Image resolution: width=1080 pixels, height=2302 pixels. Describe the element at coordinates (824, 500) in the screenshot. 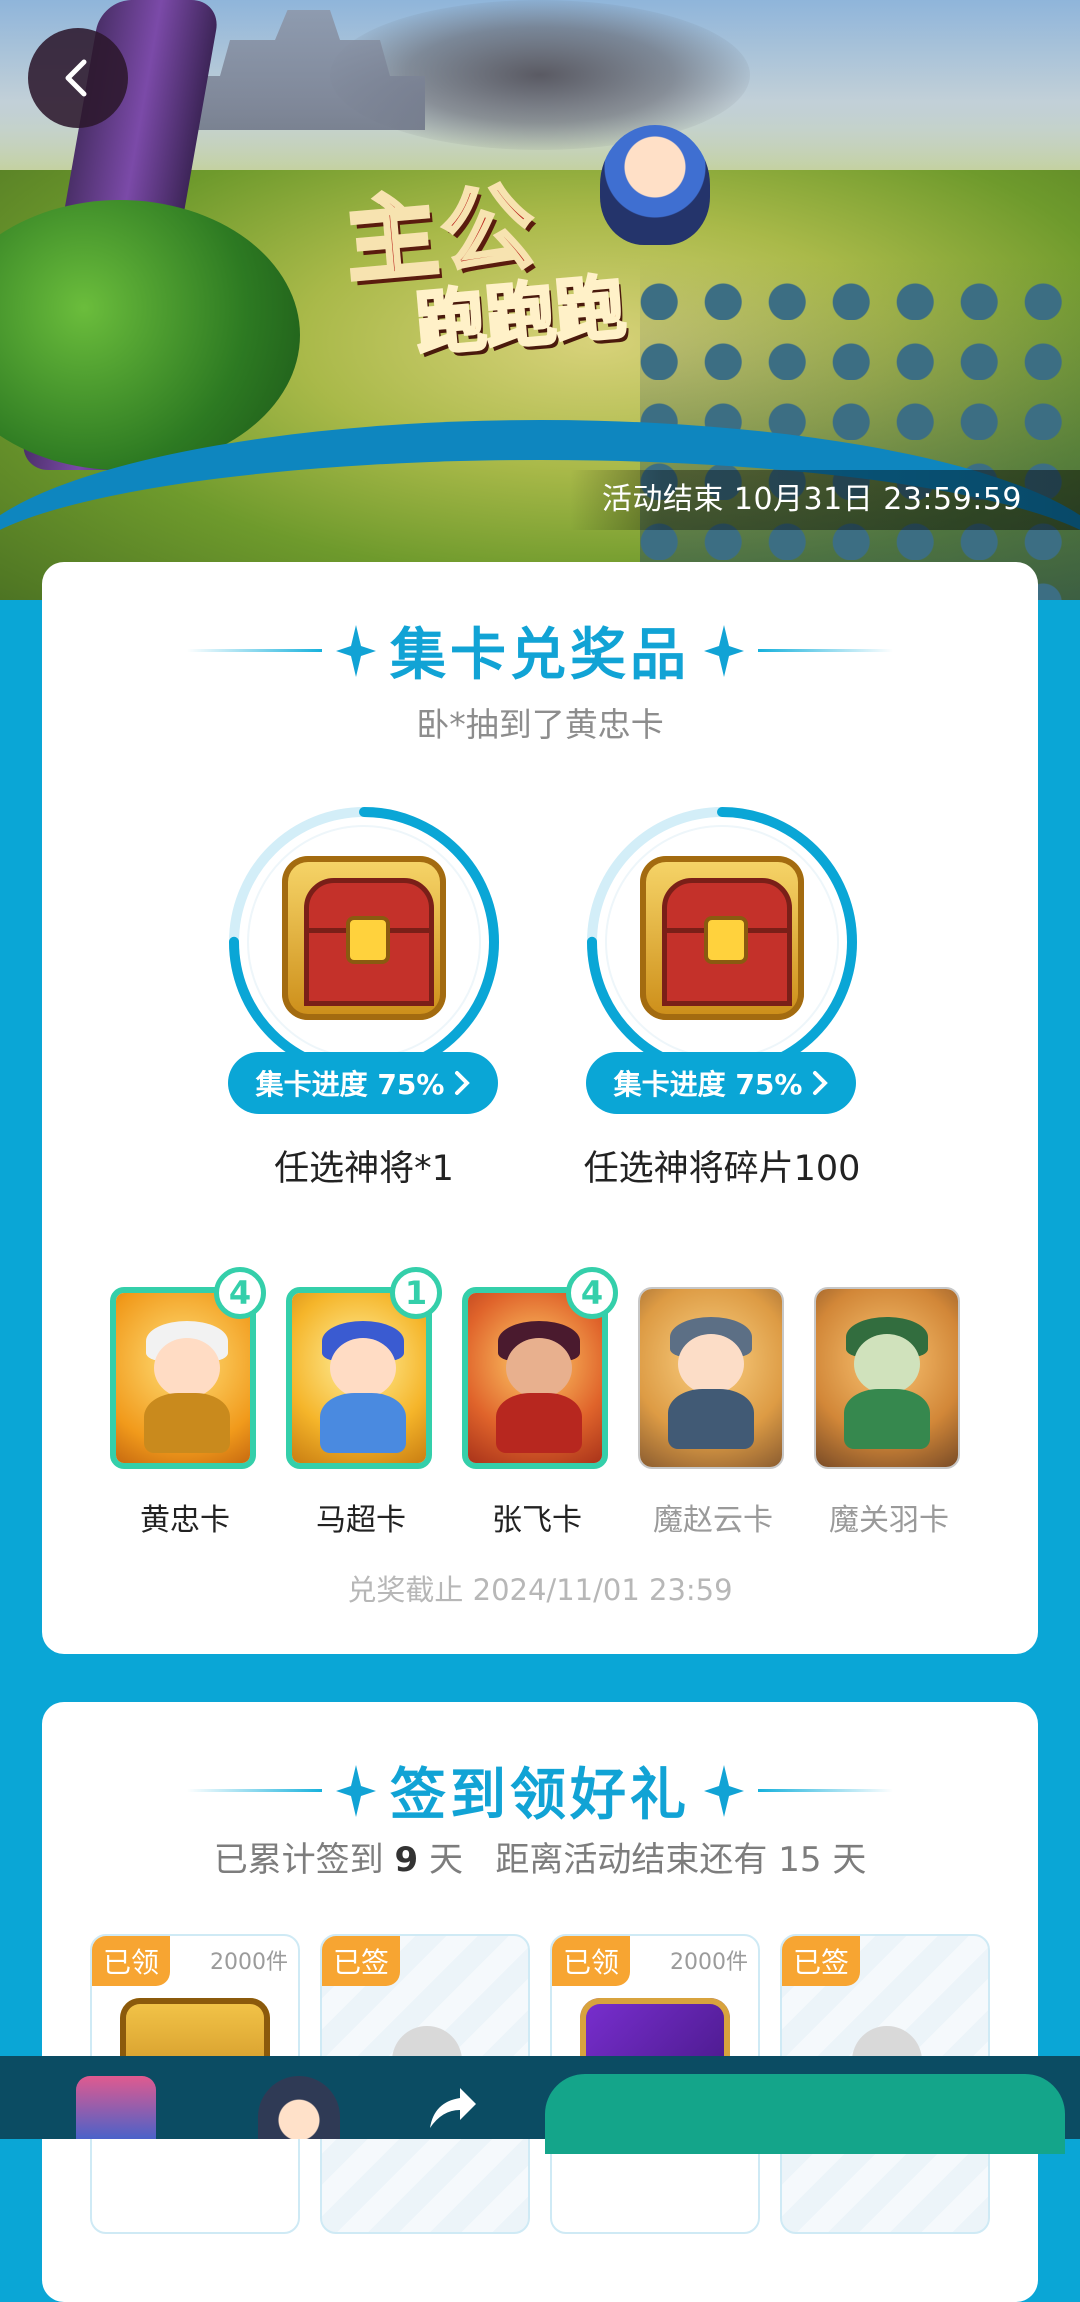

I see `event-end-time: 活动结束 10月31日 23:59:59` at that location.